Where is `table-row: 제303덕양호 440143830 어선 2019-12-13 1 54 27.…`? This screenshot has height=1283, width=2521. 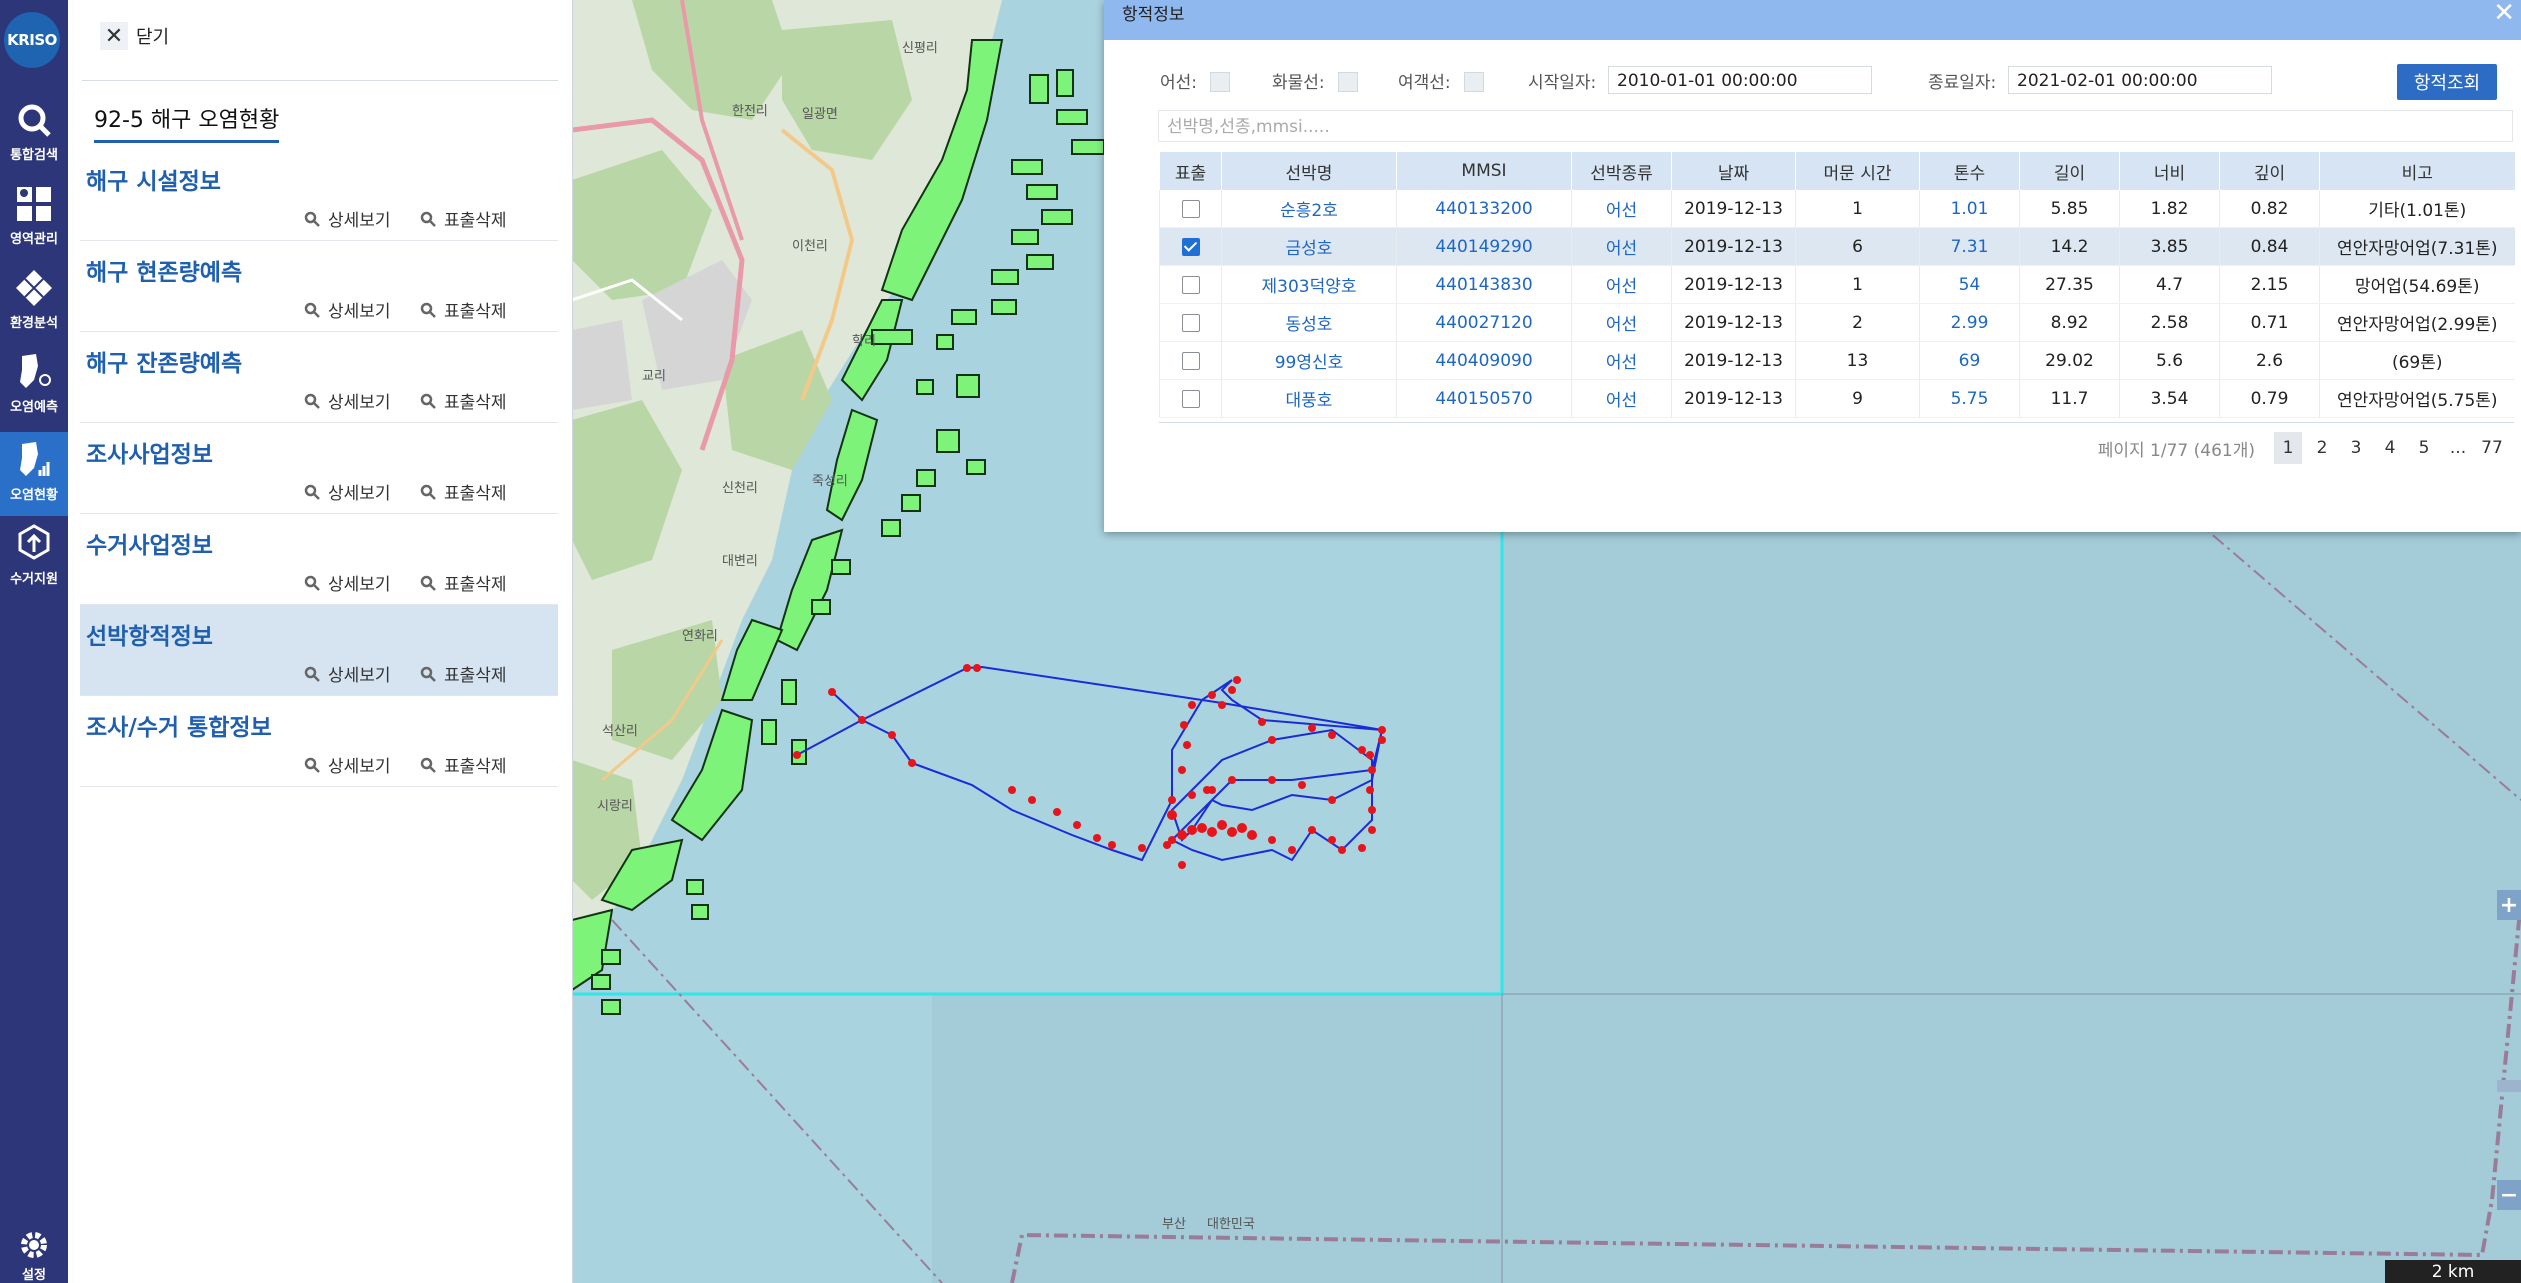 table-row: 제303덕양호 440143830 어선 2019-12-13 1 54 27.… is located at coordinates (1837, 284).